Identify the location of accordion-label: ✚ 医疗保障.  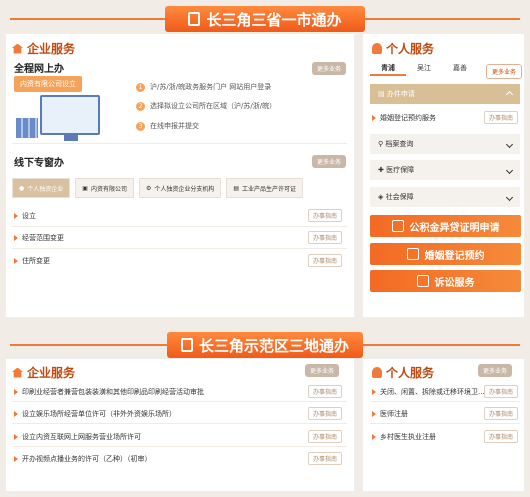
(396, 170).